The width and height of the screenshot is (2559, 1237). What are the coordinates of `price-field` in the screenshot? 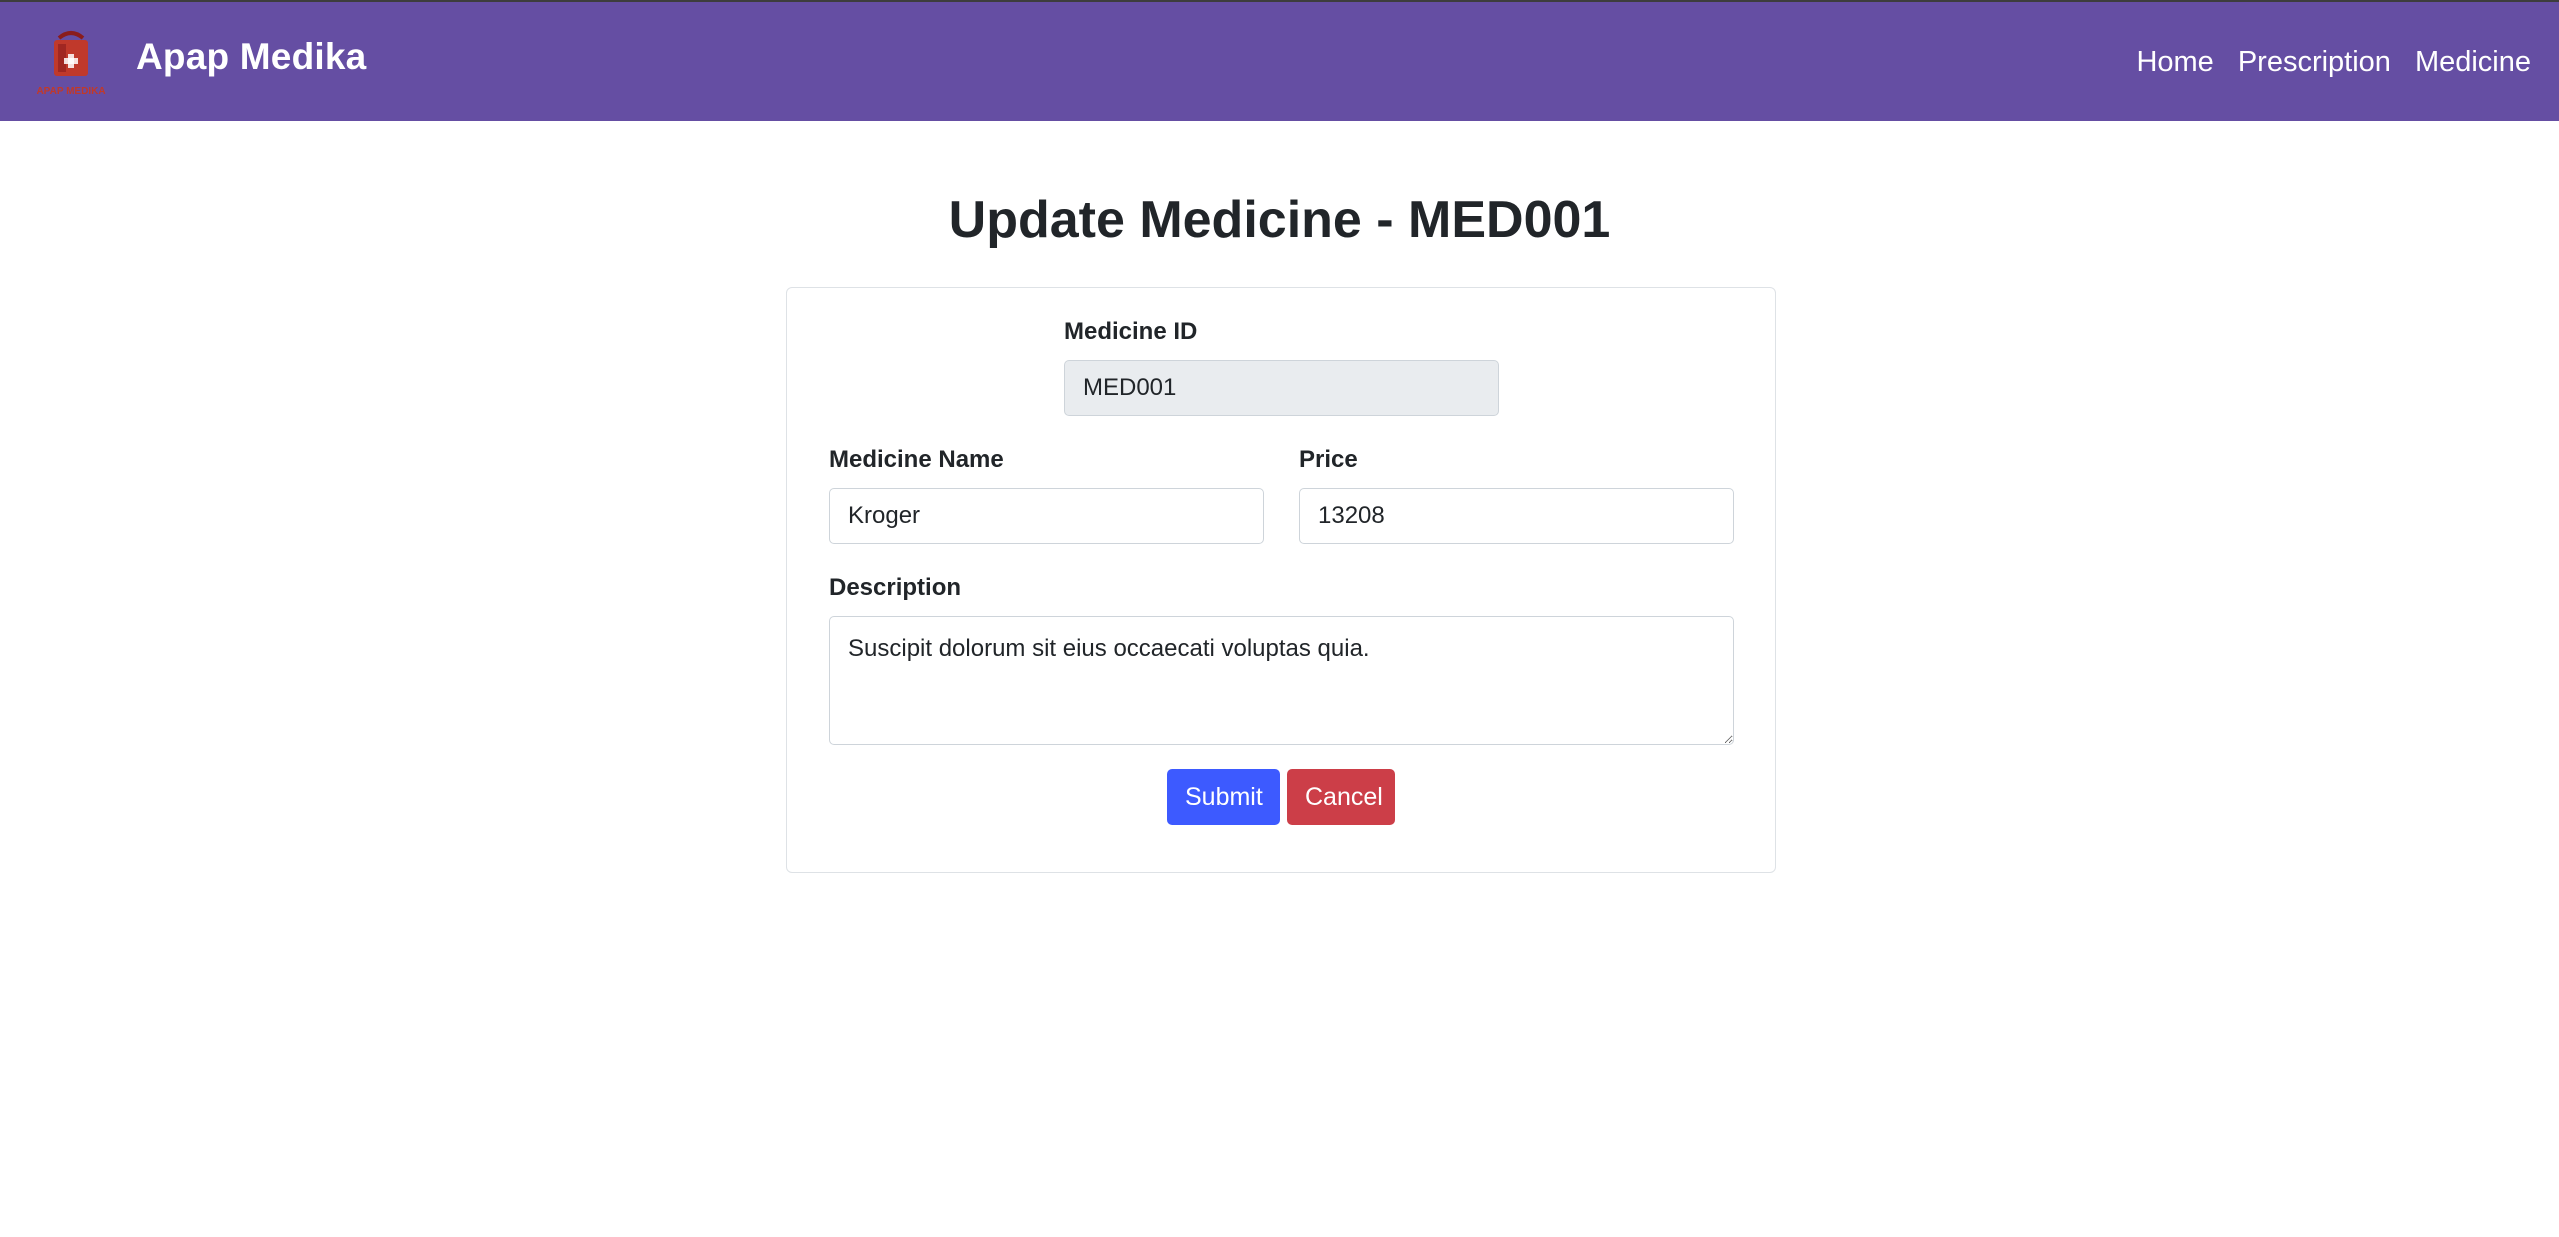 It's located at (1516, 516).